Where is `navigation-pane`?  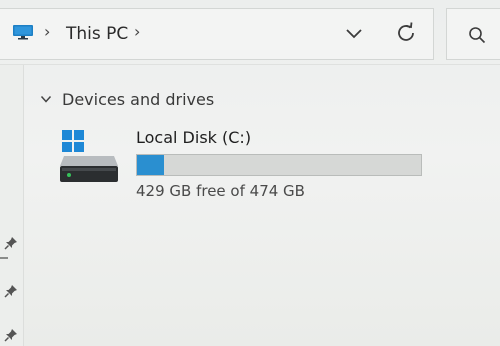
navigation-pane is located at coordinates (12, 205).